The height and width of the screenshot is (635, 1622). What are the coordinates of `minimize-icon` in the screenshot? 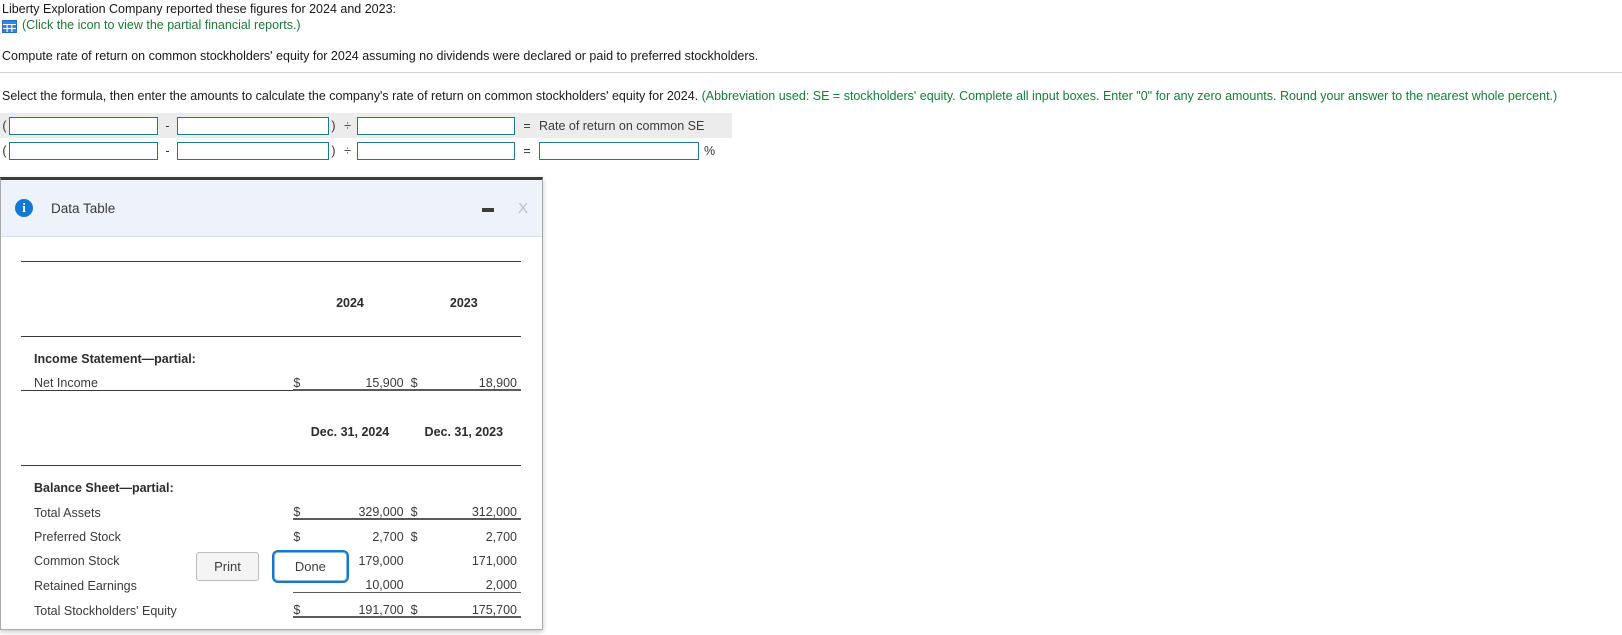 It's located at (488, 208).